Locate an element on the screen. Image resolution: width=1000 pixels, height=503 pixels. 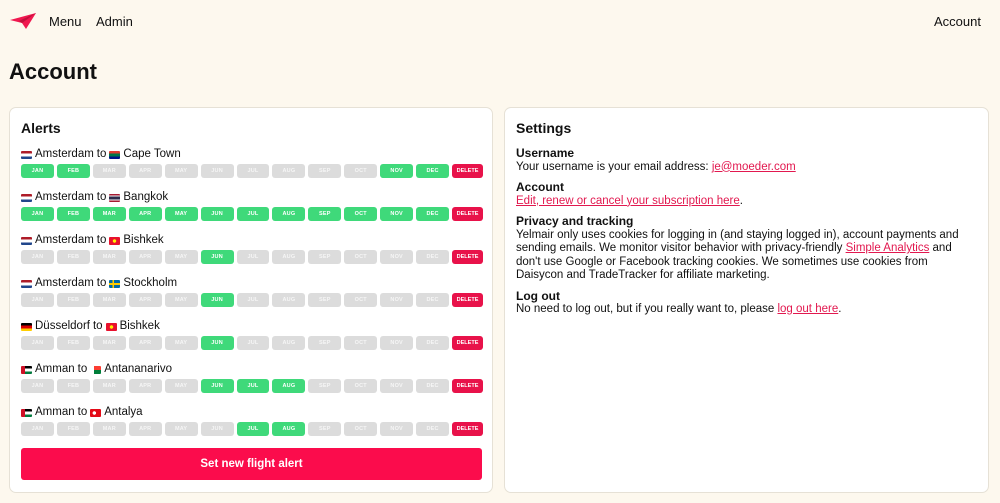
username-email-link: je@moeder.com is located at coordinates (754, 167).